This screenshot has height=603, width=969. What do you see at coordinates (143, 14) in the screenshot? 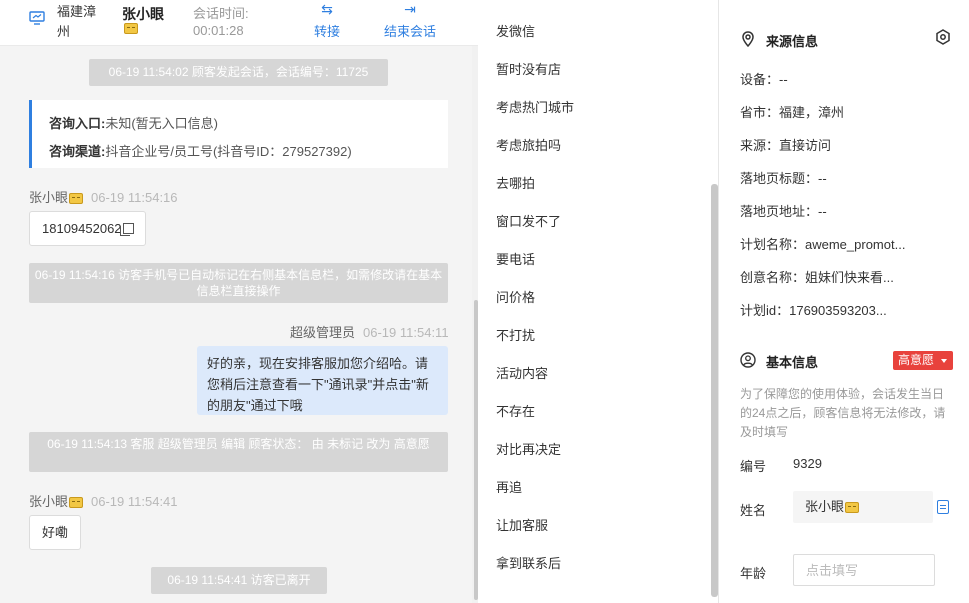
I see `visitor-name: 张小眼` at bounding box center [143, 14].